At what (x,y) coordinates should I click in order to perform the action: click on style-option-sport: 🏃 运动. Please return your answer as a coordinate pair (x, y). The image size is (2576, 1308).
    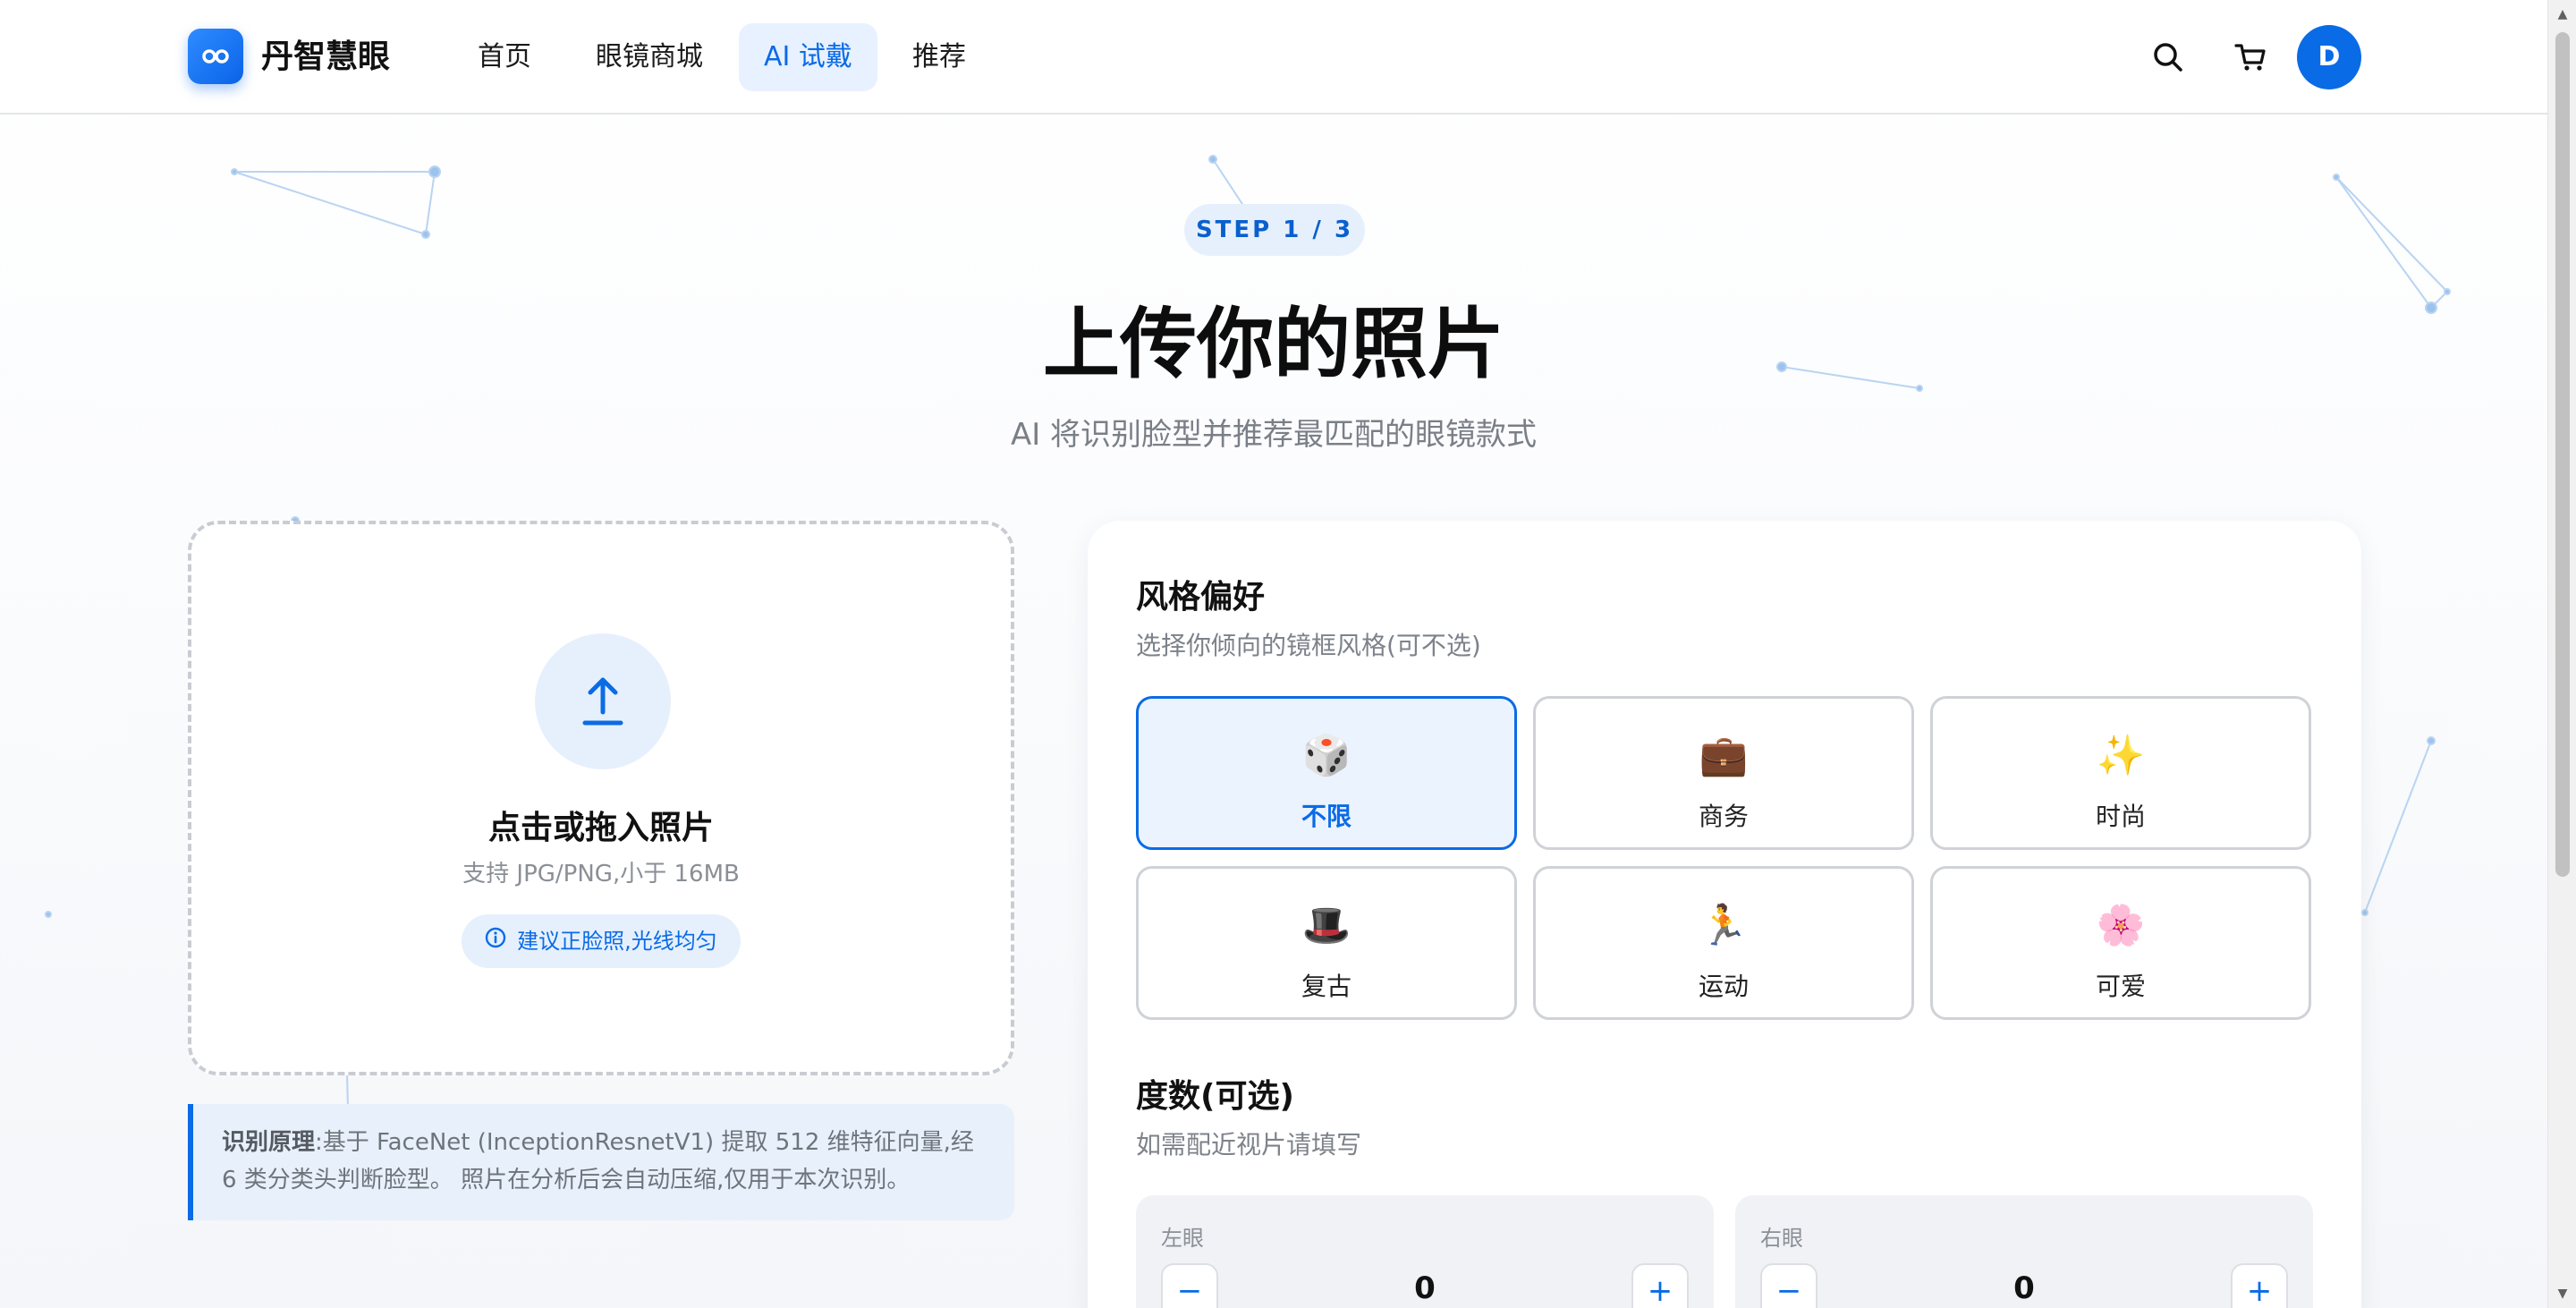
    Looking at the image, I should click on (1723, 943).